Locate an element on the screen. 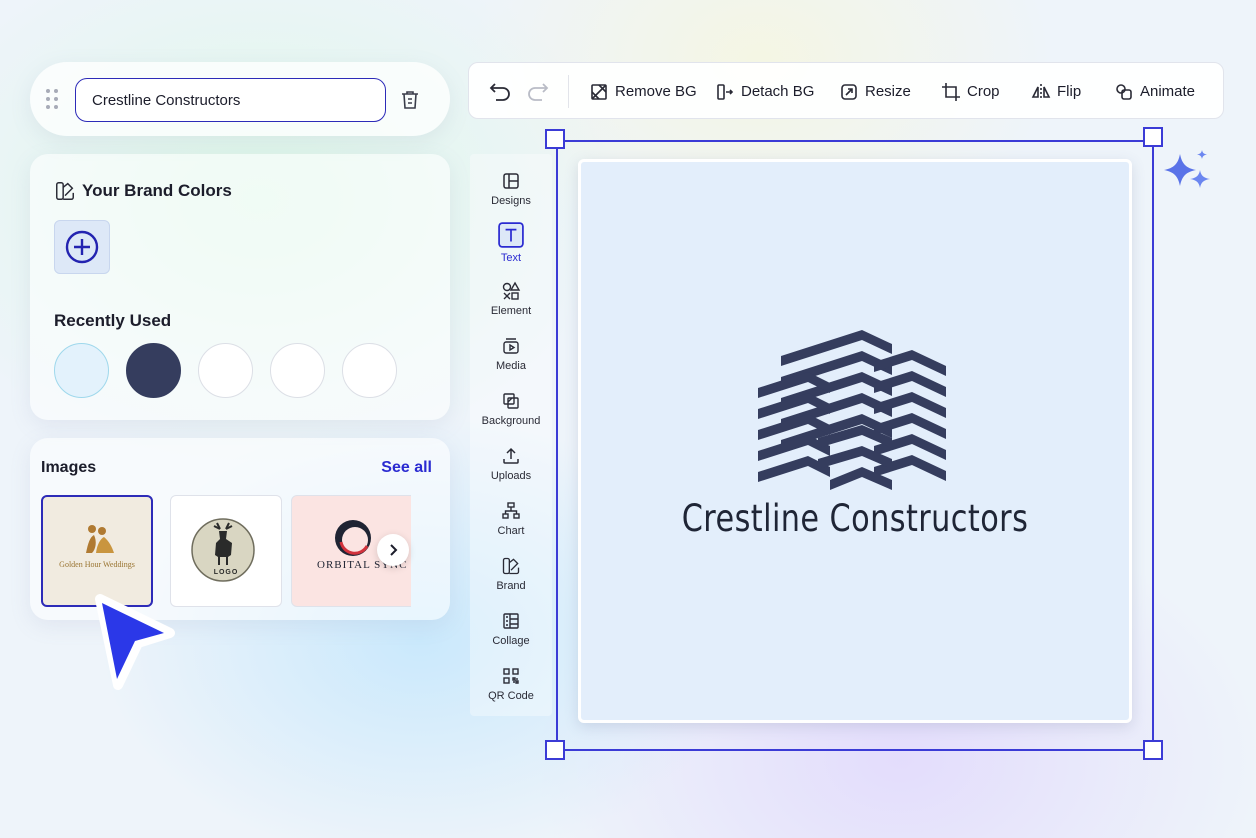 This screenshot has width=1256, height=838. flip-icon is located at coordinates (1041, 91).